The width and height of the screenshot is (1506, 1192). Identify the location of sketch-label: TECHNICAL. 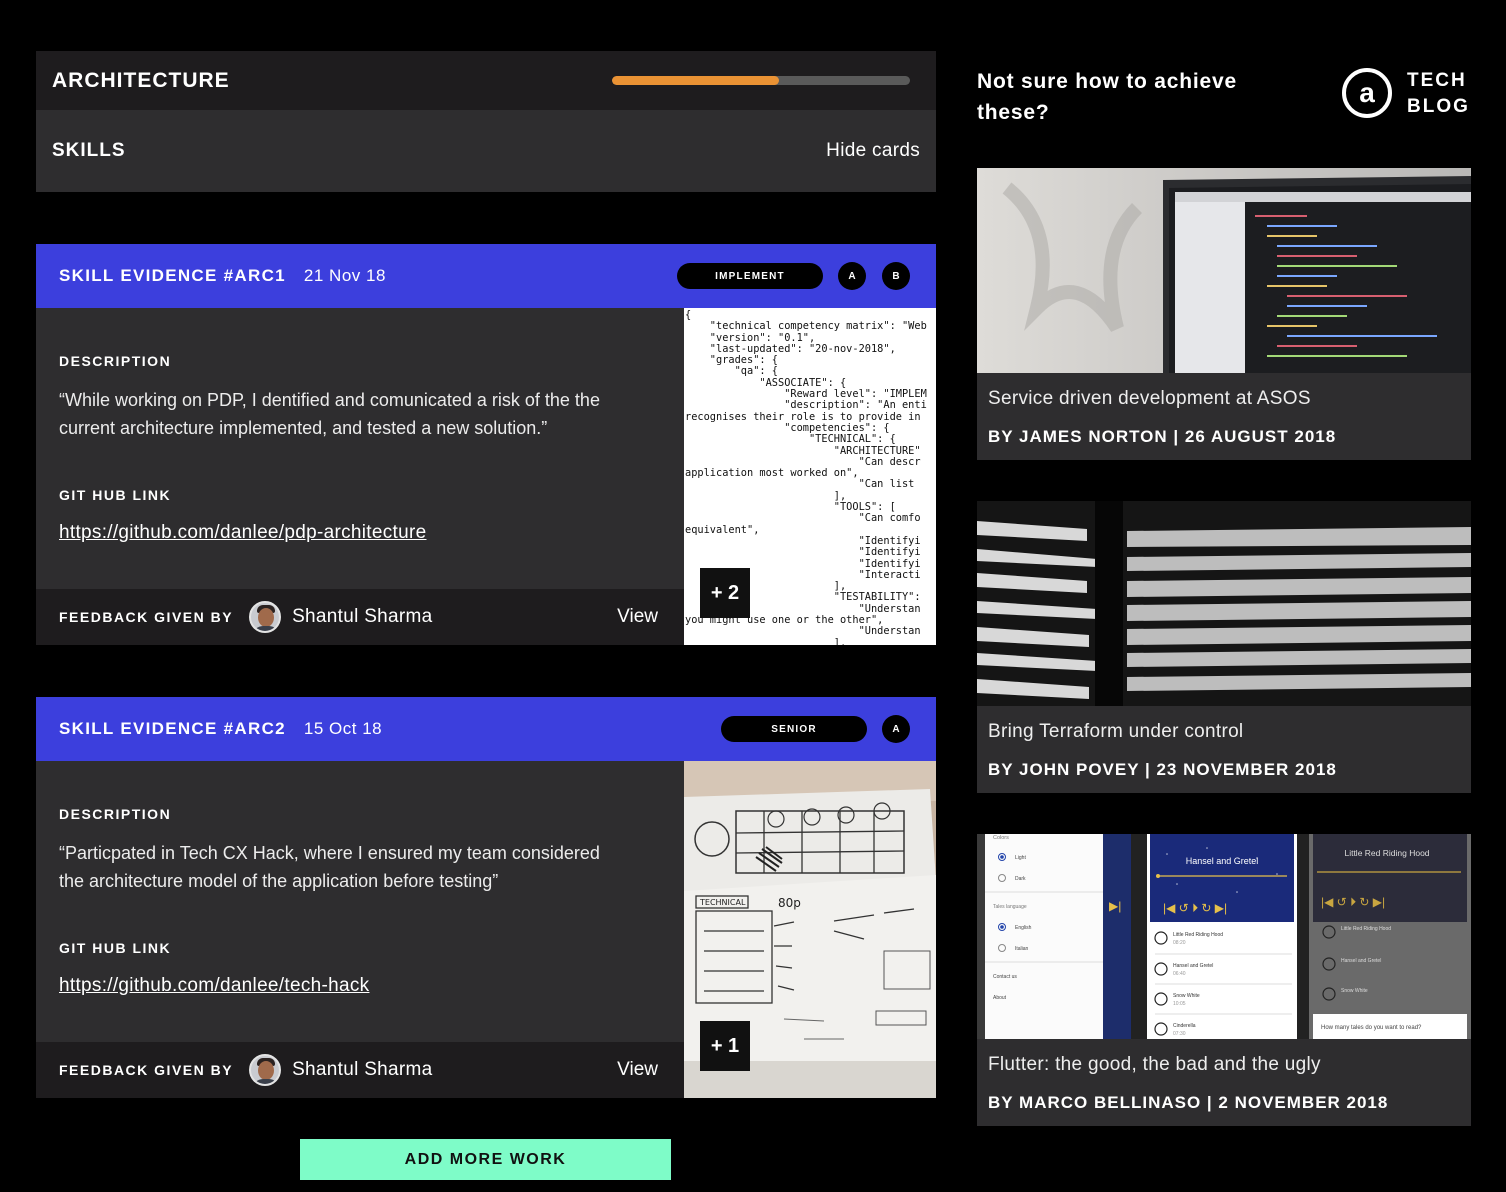
(722, 902).